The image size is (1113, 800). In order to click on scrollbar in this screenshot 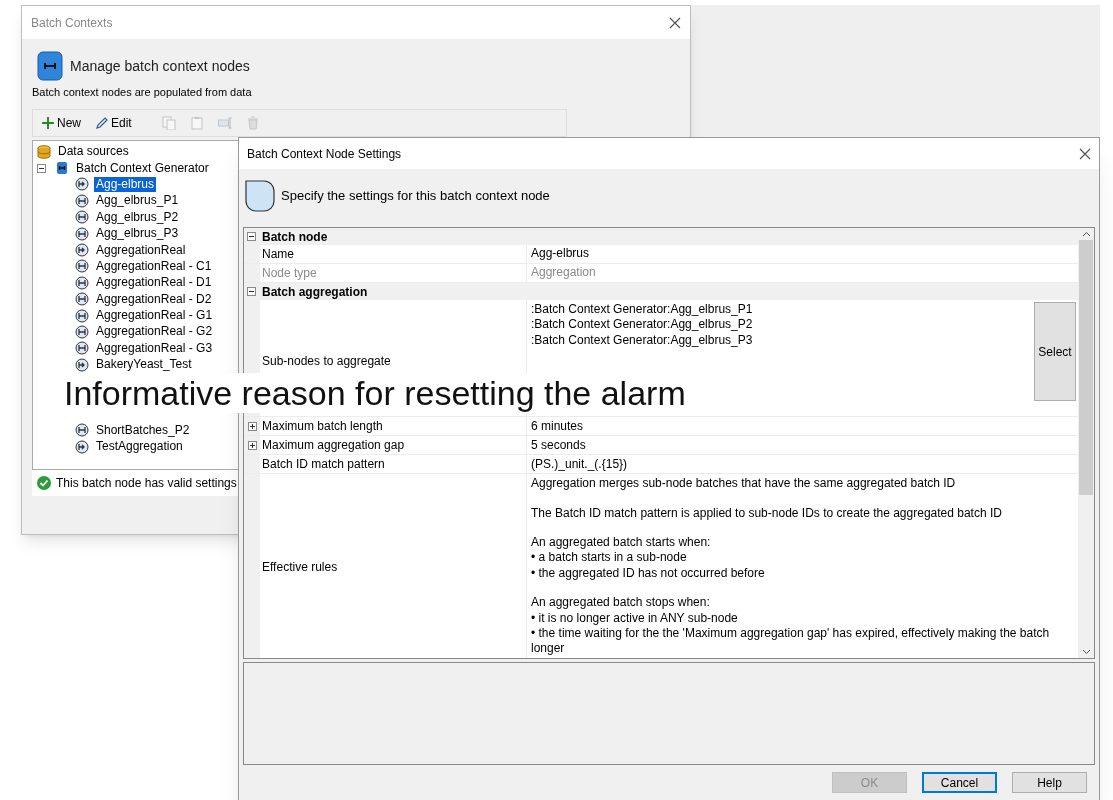, I will do `click(1086, 443)`.